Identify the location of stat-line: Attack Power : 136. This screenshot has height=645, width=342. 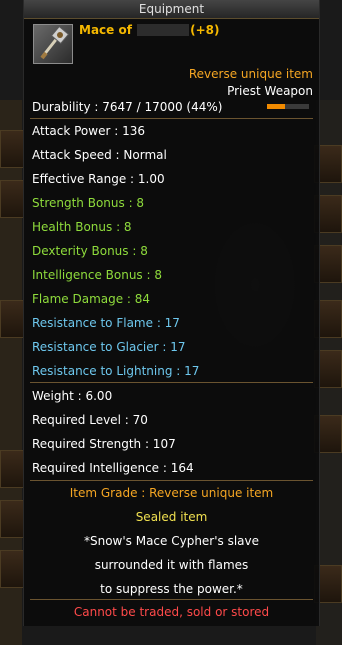
(88, 131).